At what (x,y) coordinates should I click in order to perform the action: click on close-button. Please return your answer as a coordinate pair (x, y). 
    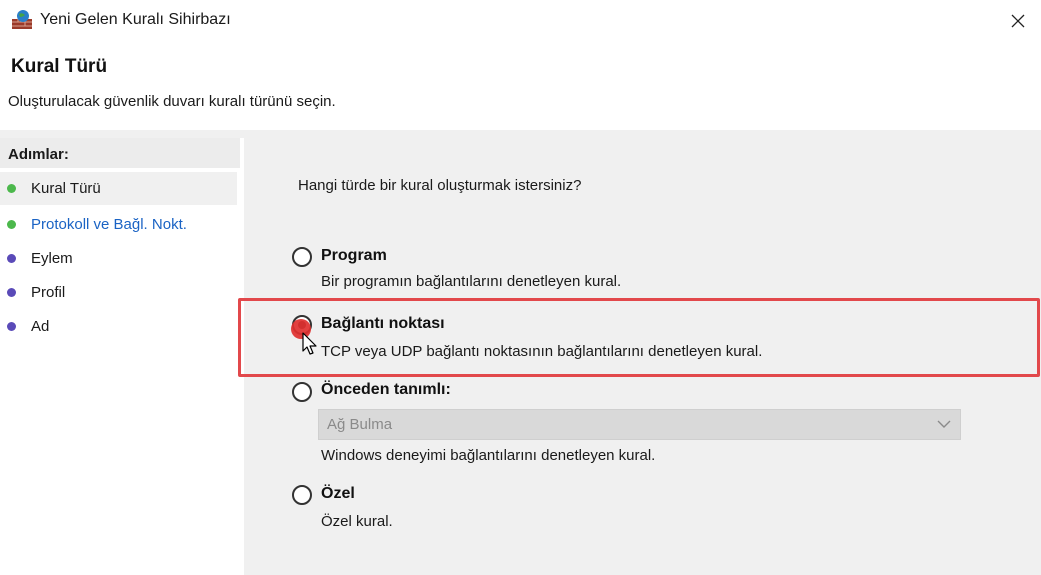
    Looking at the image, I should click on (1018, 21).